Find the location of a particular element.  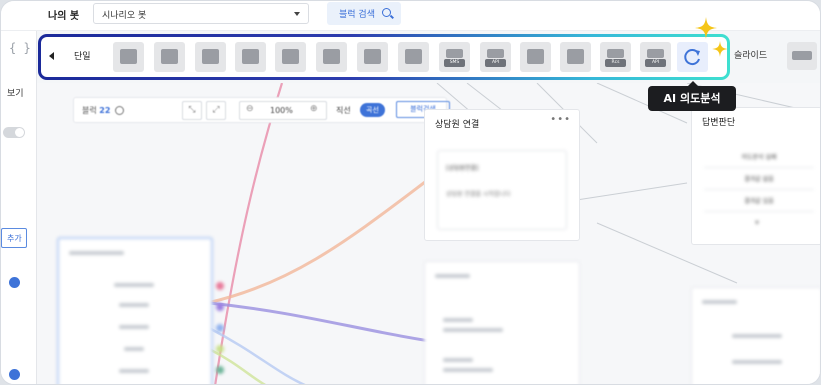

single-tab: 단일 is located at coordinates (82, 55).